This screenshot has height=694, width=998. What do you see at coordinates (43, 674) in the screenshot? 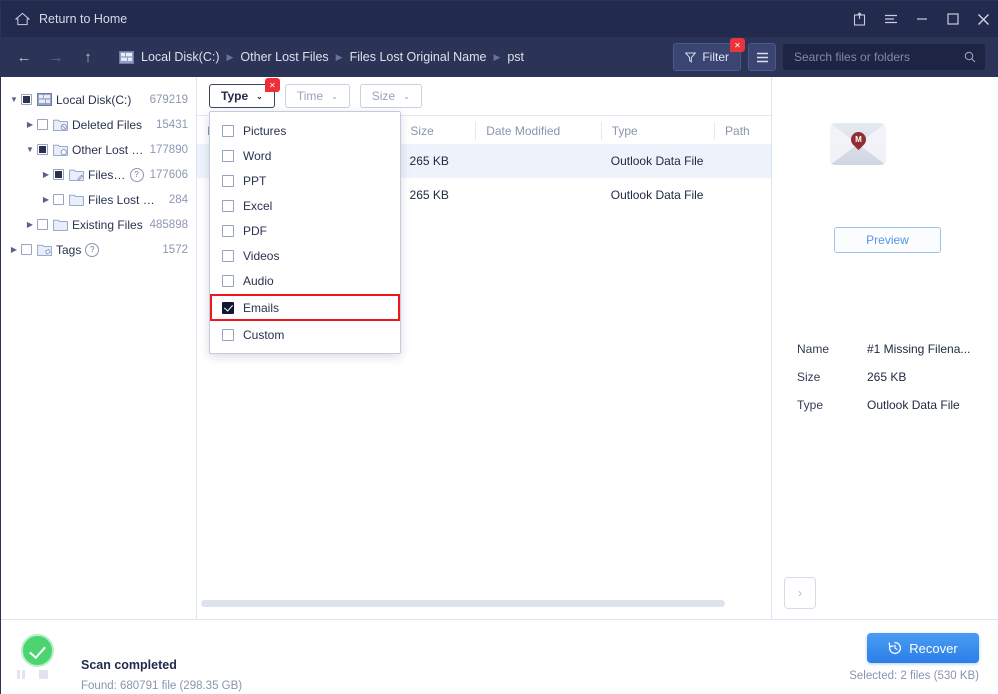
I see `stop-icon` at bounding box center [43, 674].